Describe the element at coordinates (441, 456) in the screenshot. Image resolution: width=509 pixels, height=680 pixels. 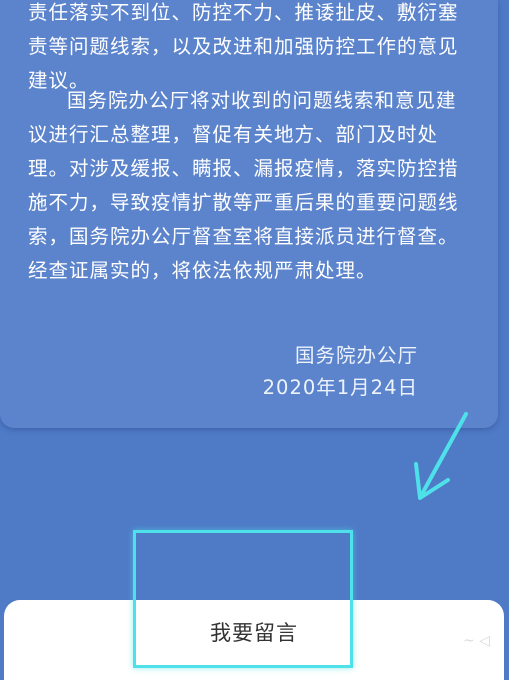
I see `annotation-arrow-icon` at that location.